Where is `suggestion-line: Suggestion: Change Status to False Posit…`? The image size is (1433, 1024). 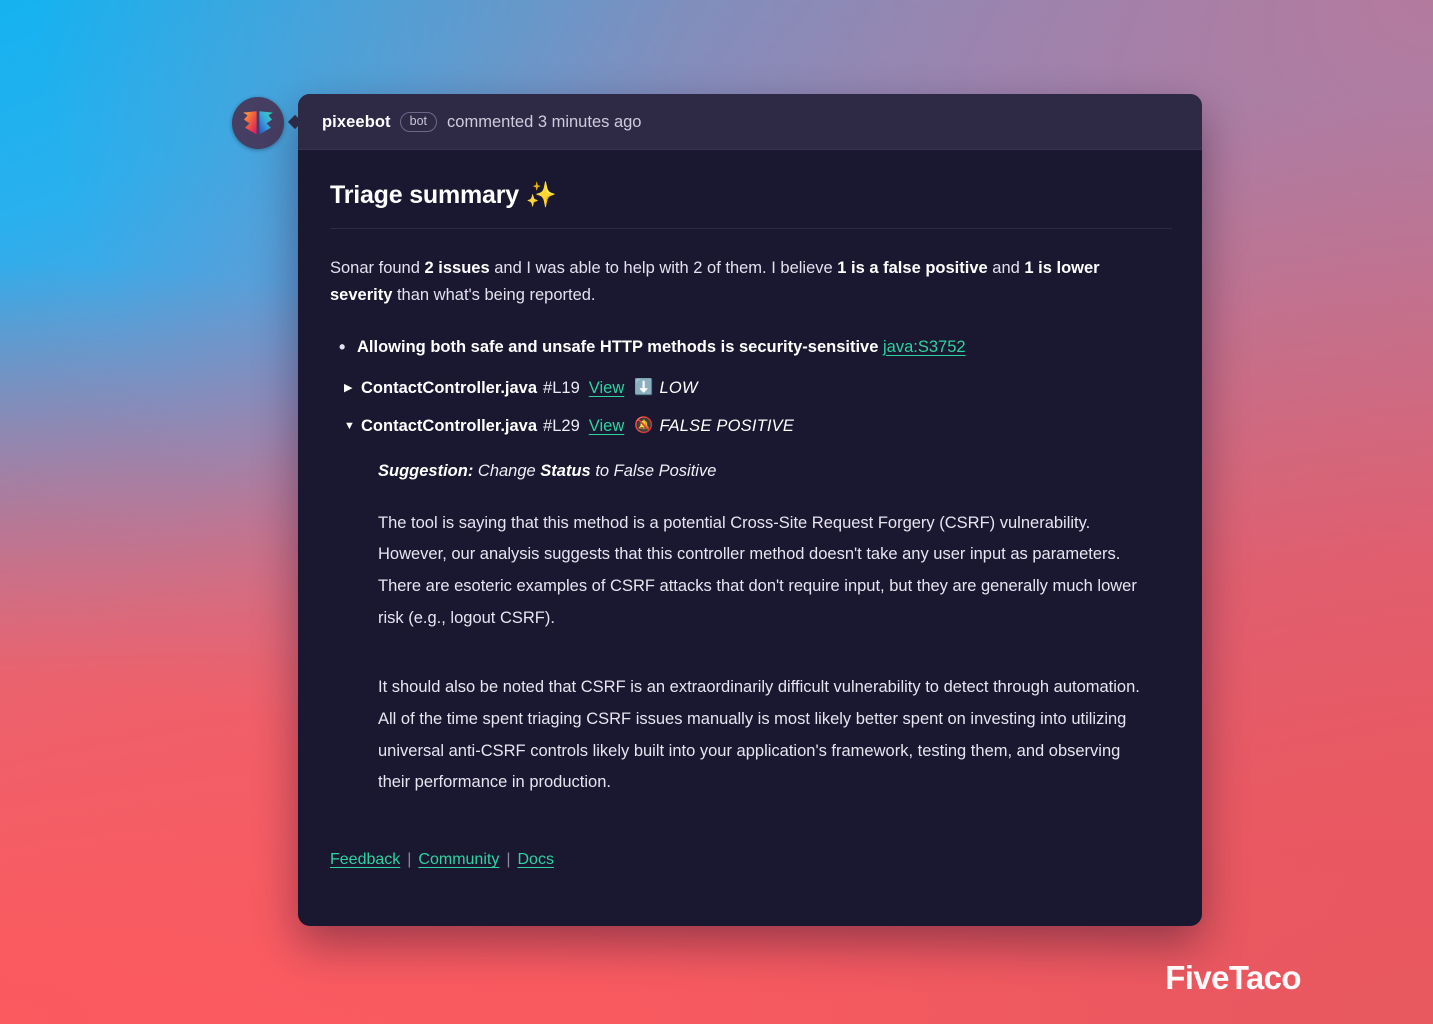
suggestion-line: Suggestion: Change Status to False Posit… is located at coordinates (751, 471).